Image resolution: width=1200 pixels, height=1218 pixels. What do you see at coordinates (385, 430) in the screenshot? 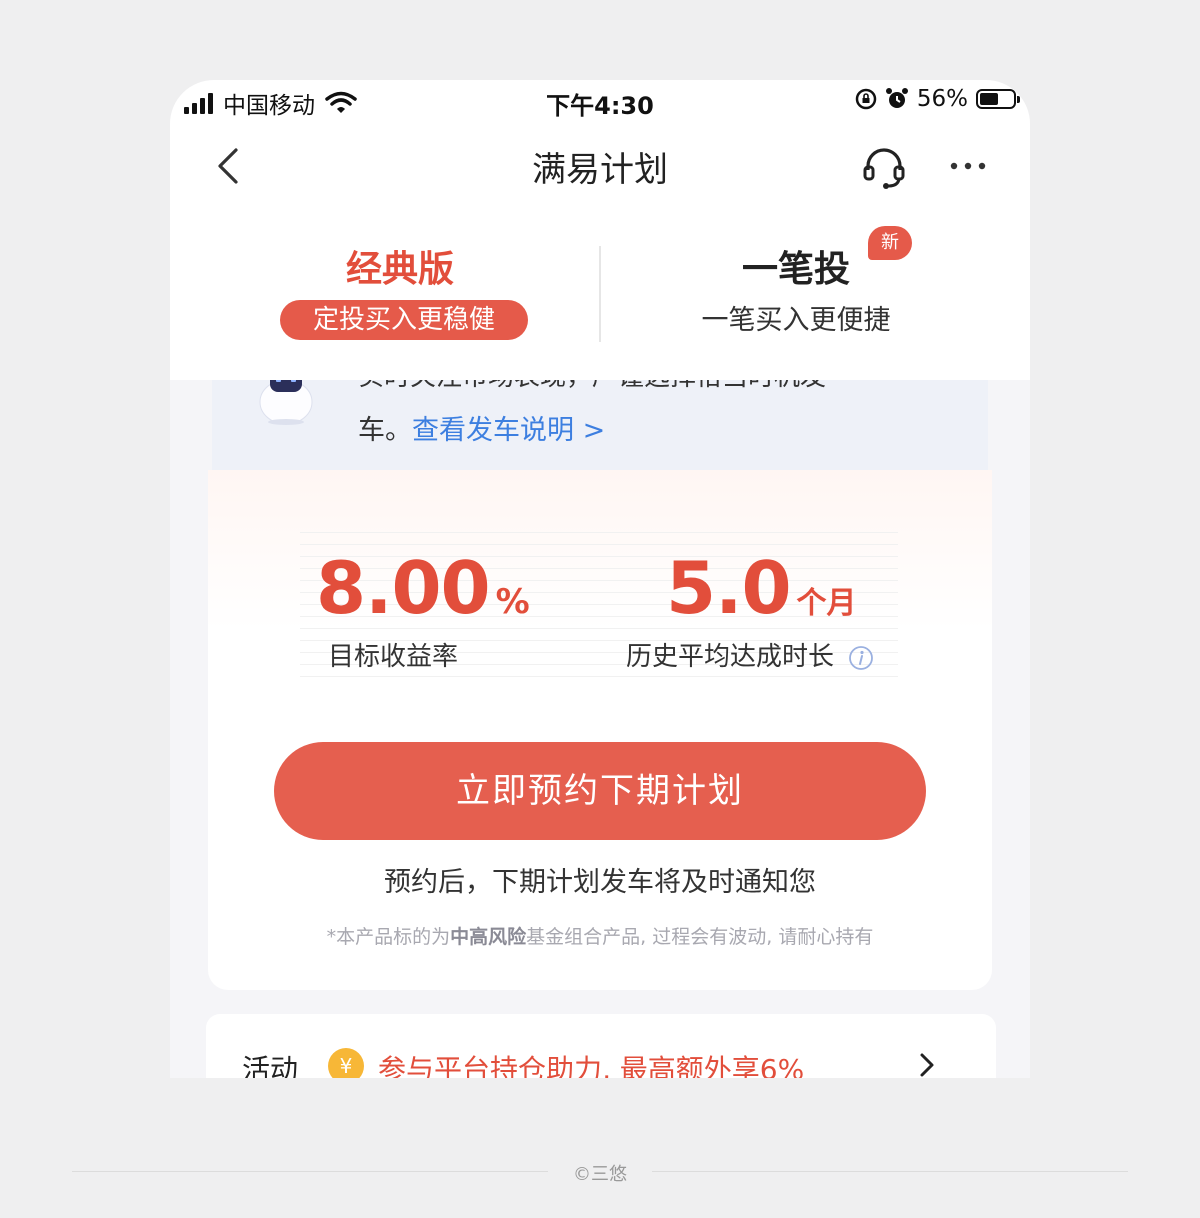
I see `notice-line-2-text: 车。` at bounding box center [385, 430].